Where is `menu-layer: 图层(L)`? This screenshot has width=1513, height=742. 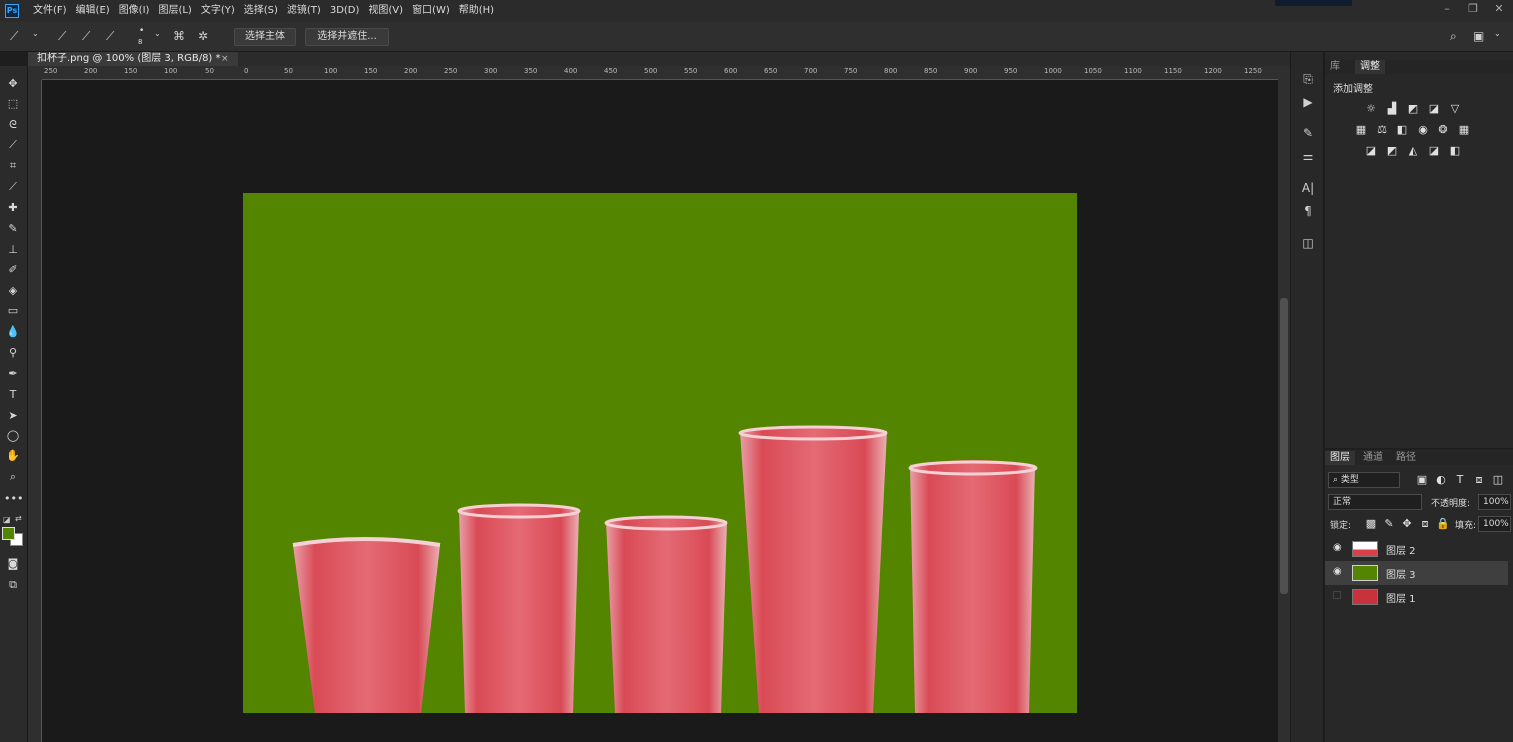
menu-layer: 图层(L) is located at coordinates (174, 11).